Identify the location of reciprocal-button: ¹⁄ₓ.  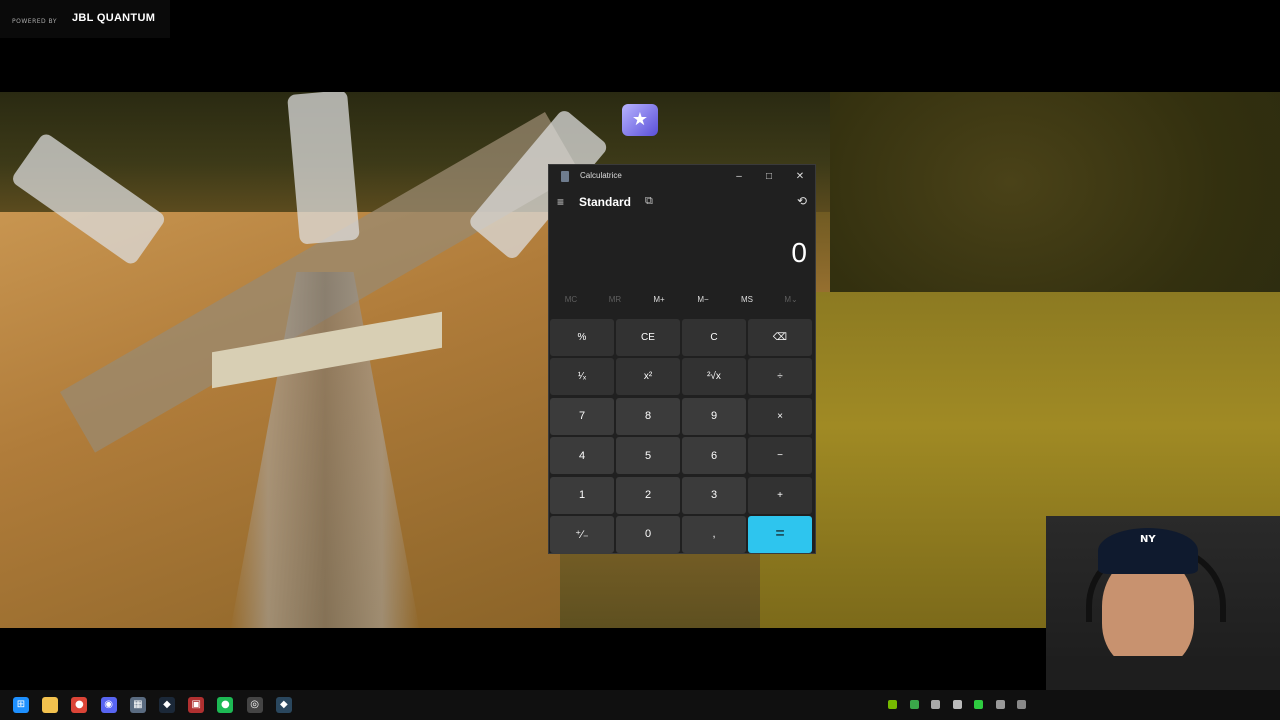
(582, 377).